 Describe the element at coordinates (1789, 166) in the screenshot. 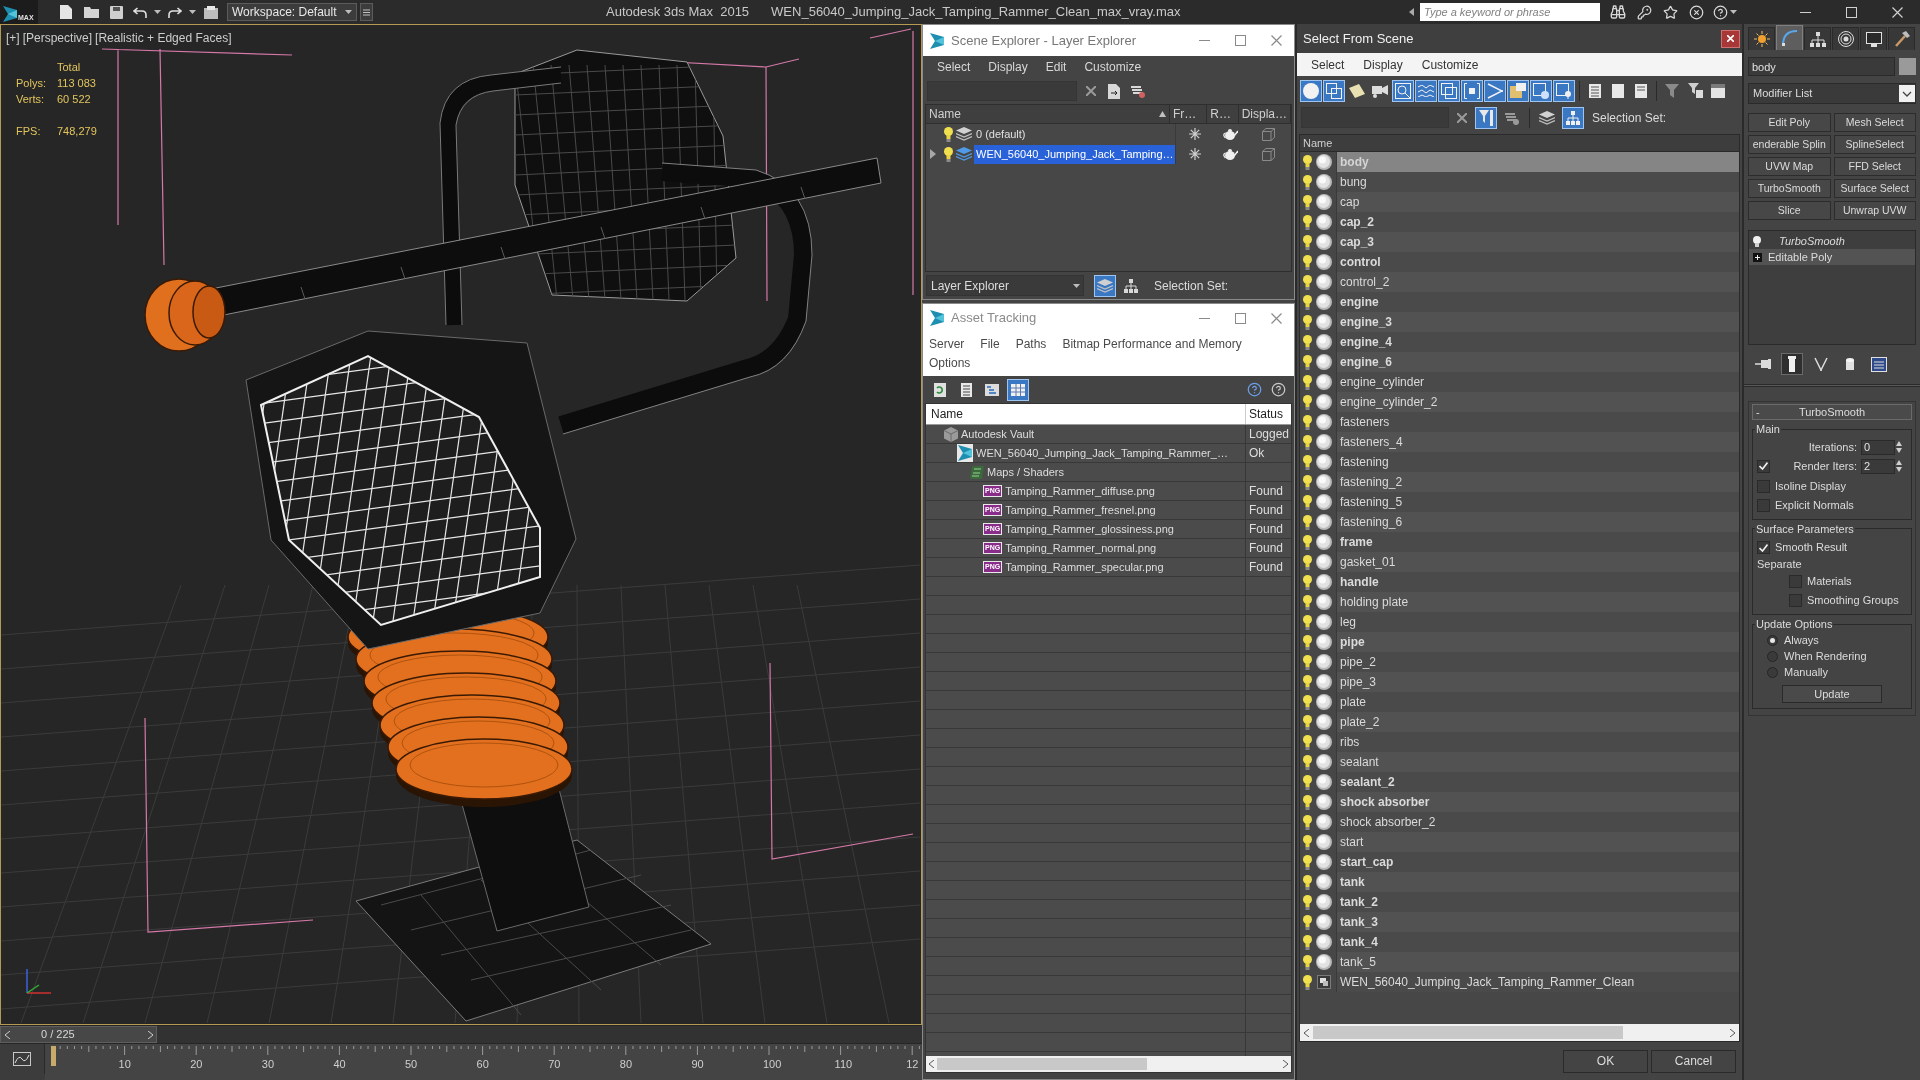

I see `modifier-button: UVW Map` at that location.